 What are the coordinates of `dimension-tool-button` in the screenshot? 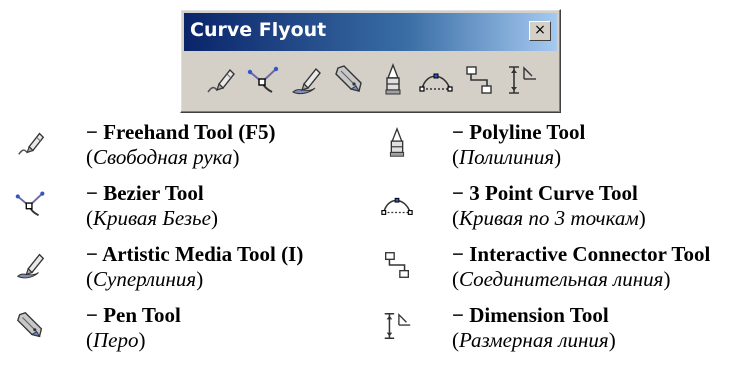 It's located at (522, 80).